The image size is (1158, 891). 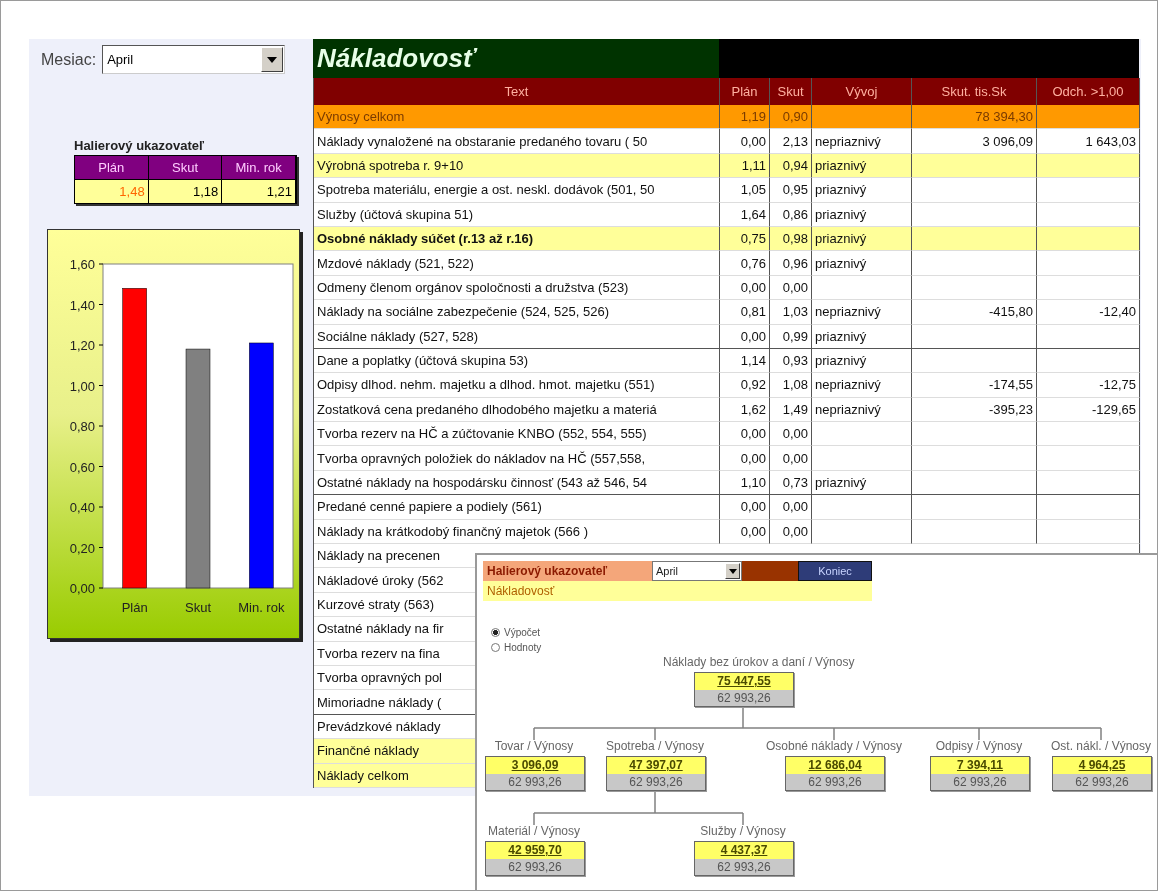 I want to click on table-cell: Služby (účtová skupina 51), so click(x=517, y=214).